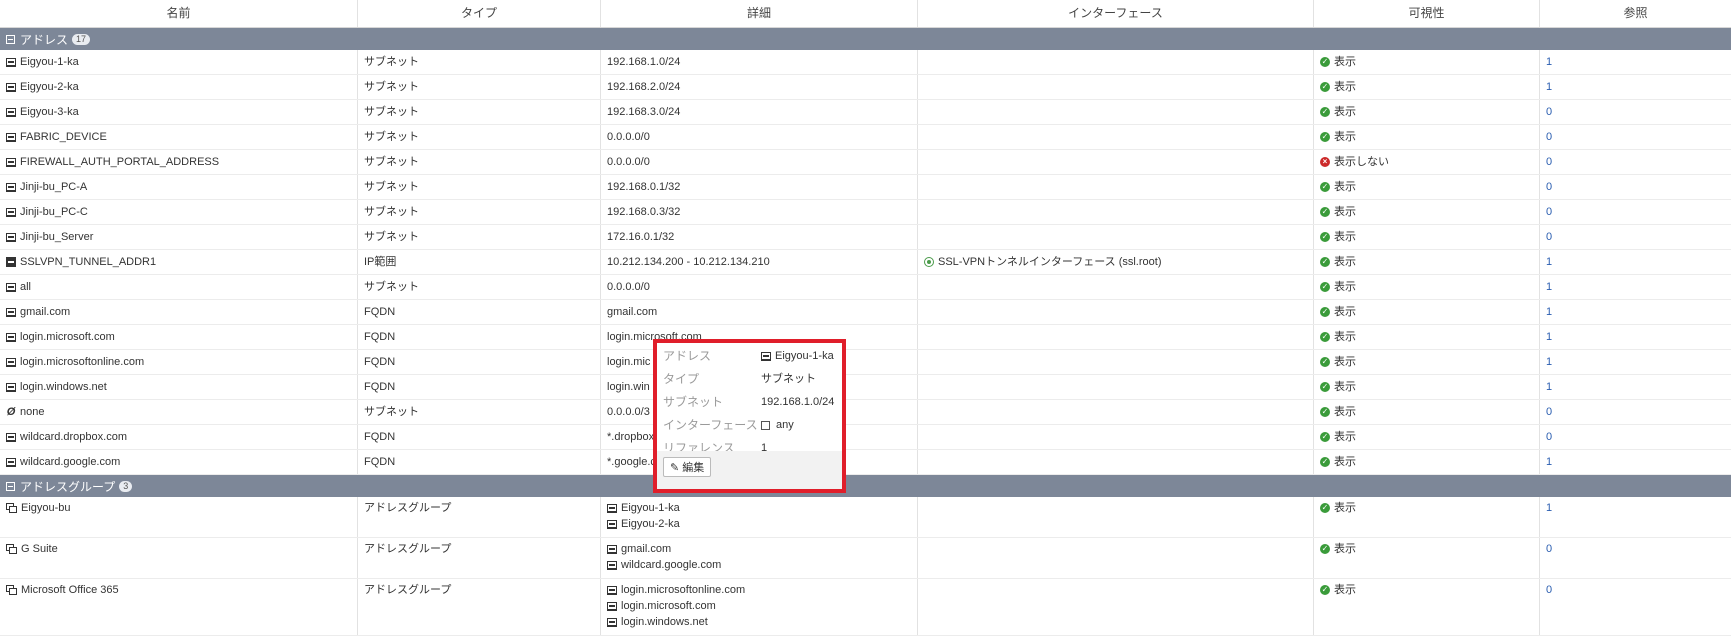 The image size is (1731, 636). I want to click on cell-detail: 0.0.0.0/0, so click(759, 287).